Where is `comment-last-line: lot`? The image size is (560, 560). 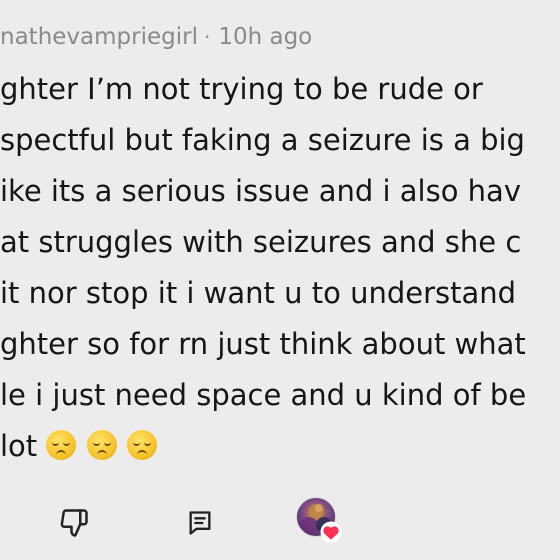
comment-last-line: lot is located at coordinates (280, 446).